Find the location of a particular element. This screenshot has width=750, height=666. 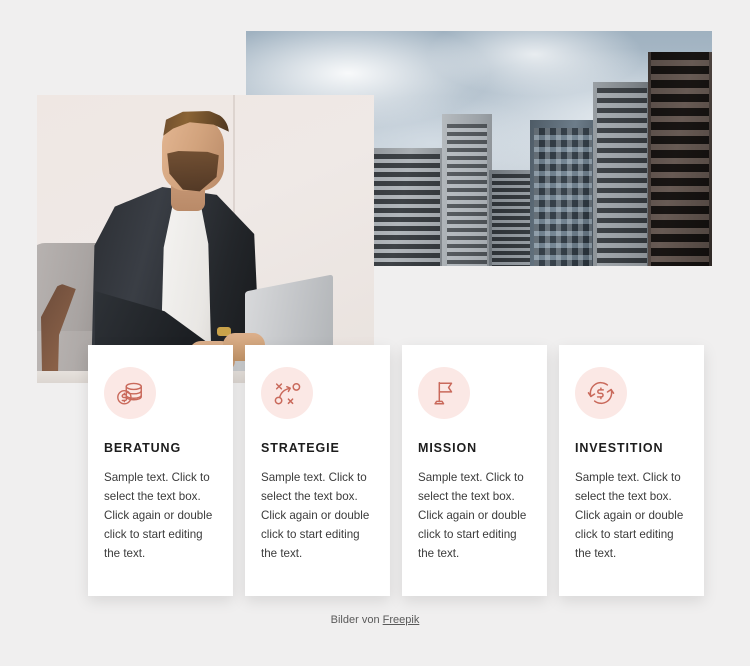

image-attribution: Bilder von Freepik is located at coordinates (375, 620).